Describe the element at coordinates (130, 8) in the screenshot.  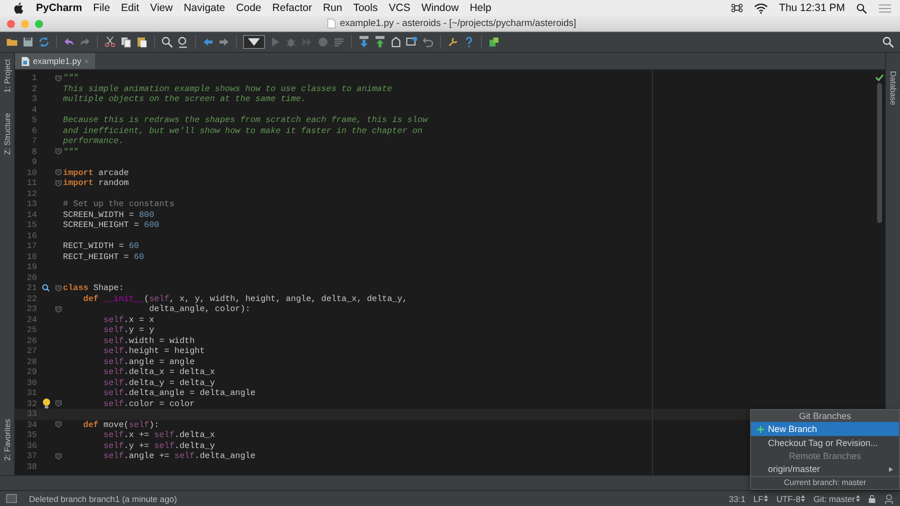
I see `menu-item: Edit` at that location.